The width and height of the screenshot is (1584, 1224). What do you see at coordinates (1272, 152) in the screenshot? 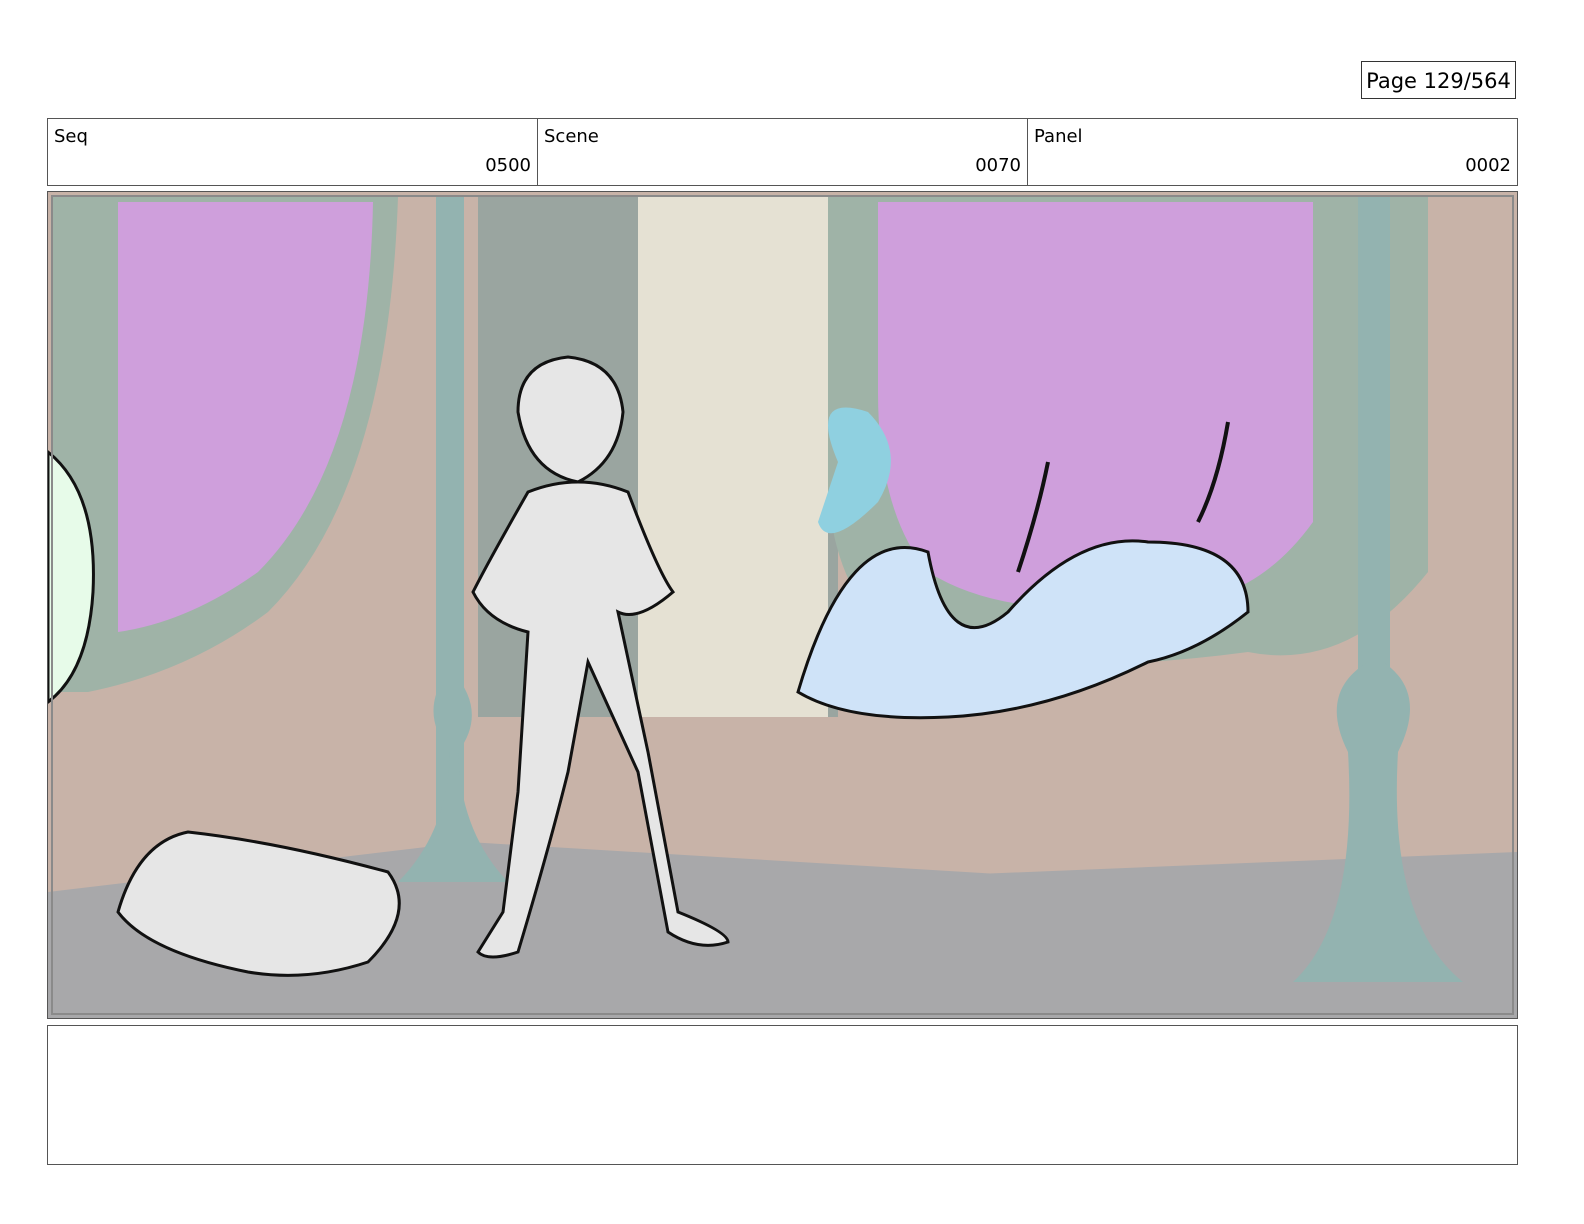
I see `panel-cell: Panel 0002` at bounding box center [1272, 152].